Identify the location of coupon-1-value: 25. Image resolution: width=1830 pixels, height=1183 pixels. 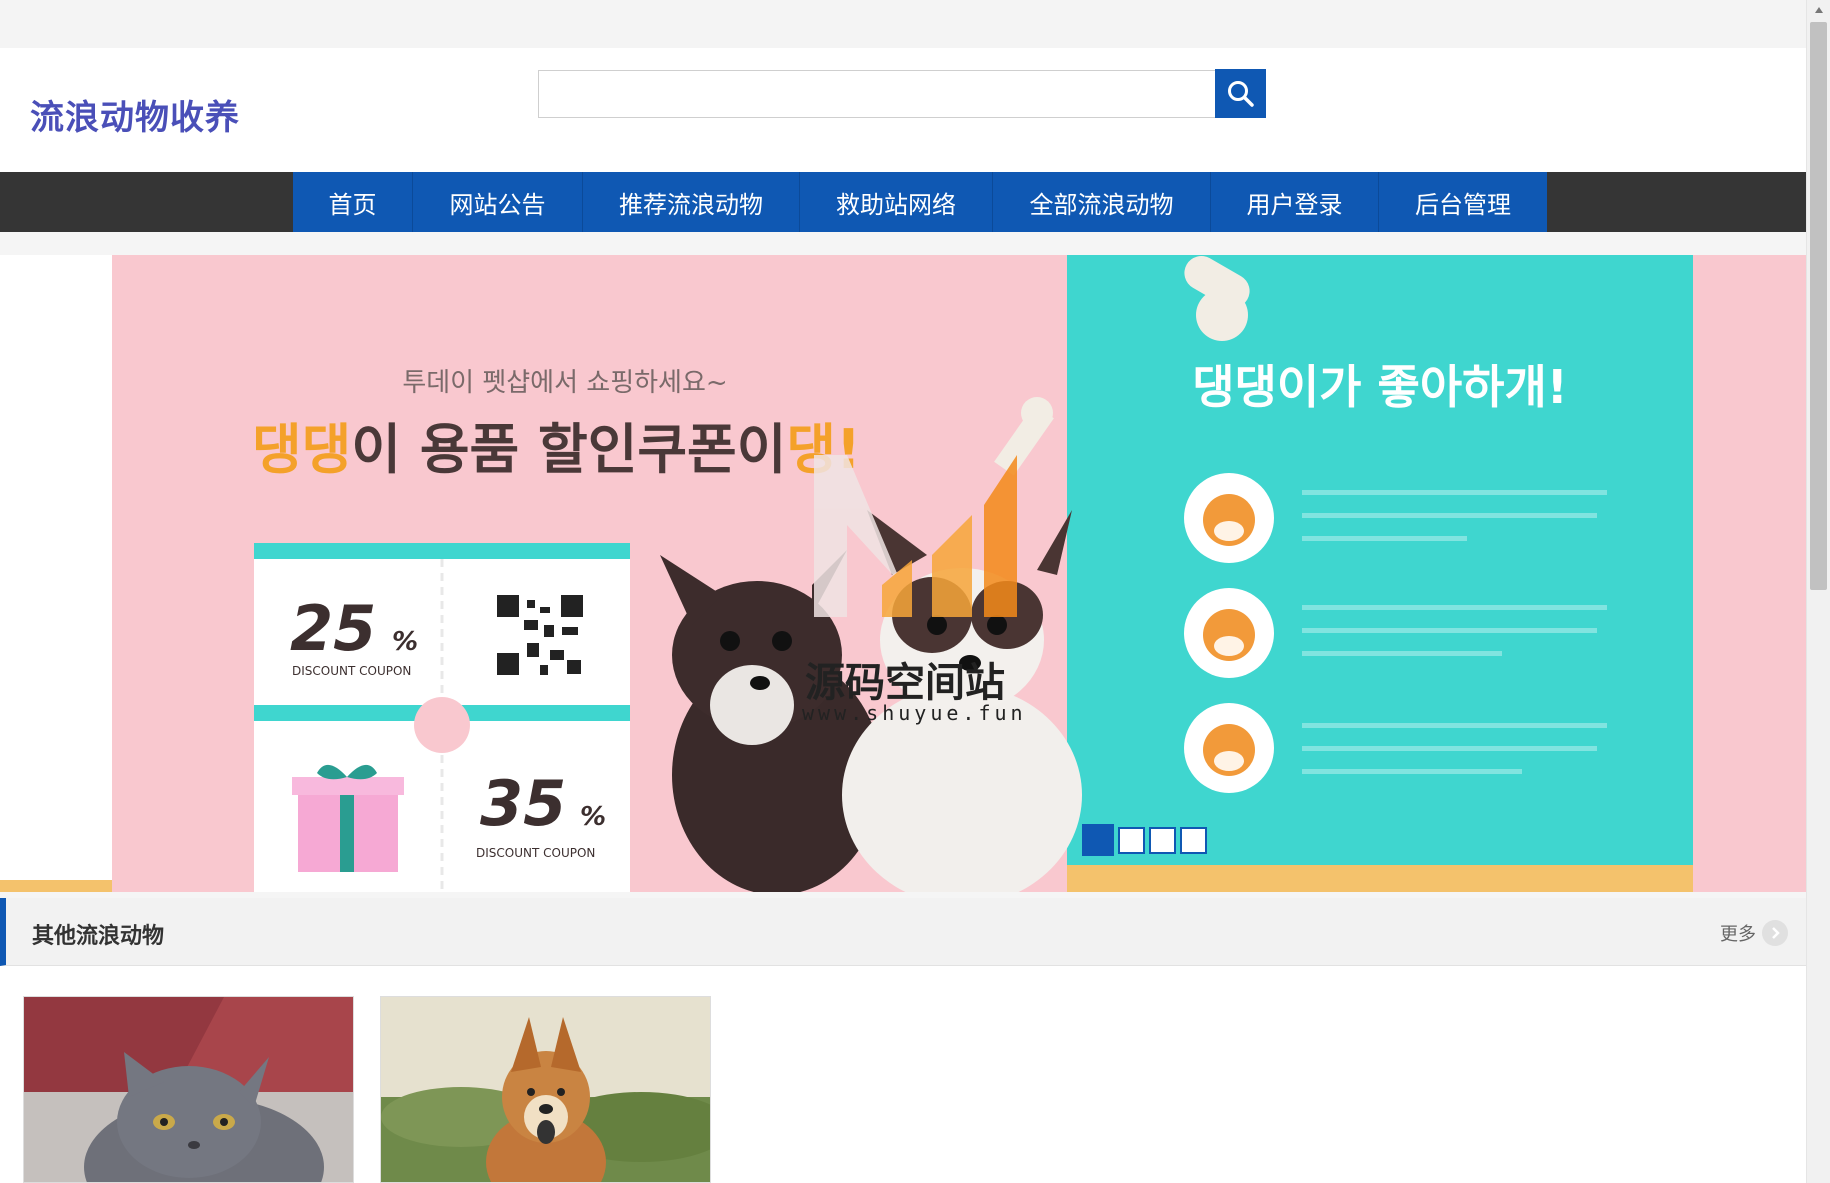
(333, 628).